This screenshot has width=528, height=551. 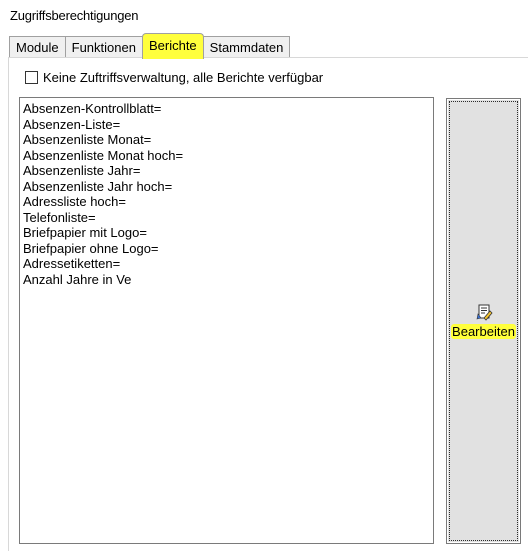 What do you see at coordinates (226, 125) in the screenshot?
I see `list-item: Absenzen-Liste=` at bounding box center [226, 125].